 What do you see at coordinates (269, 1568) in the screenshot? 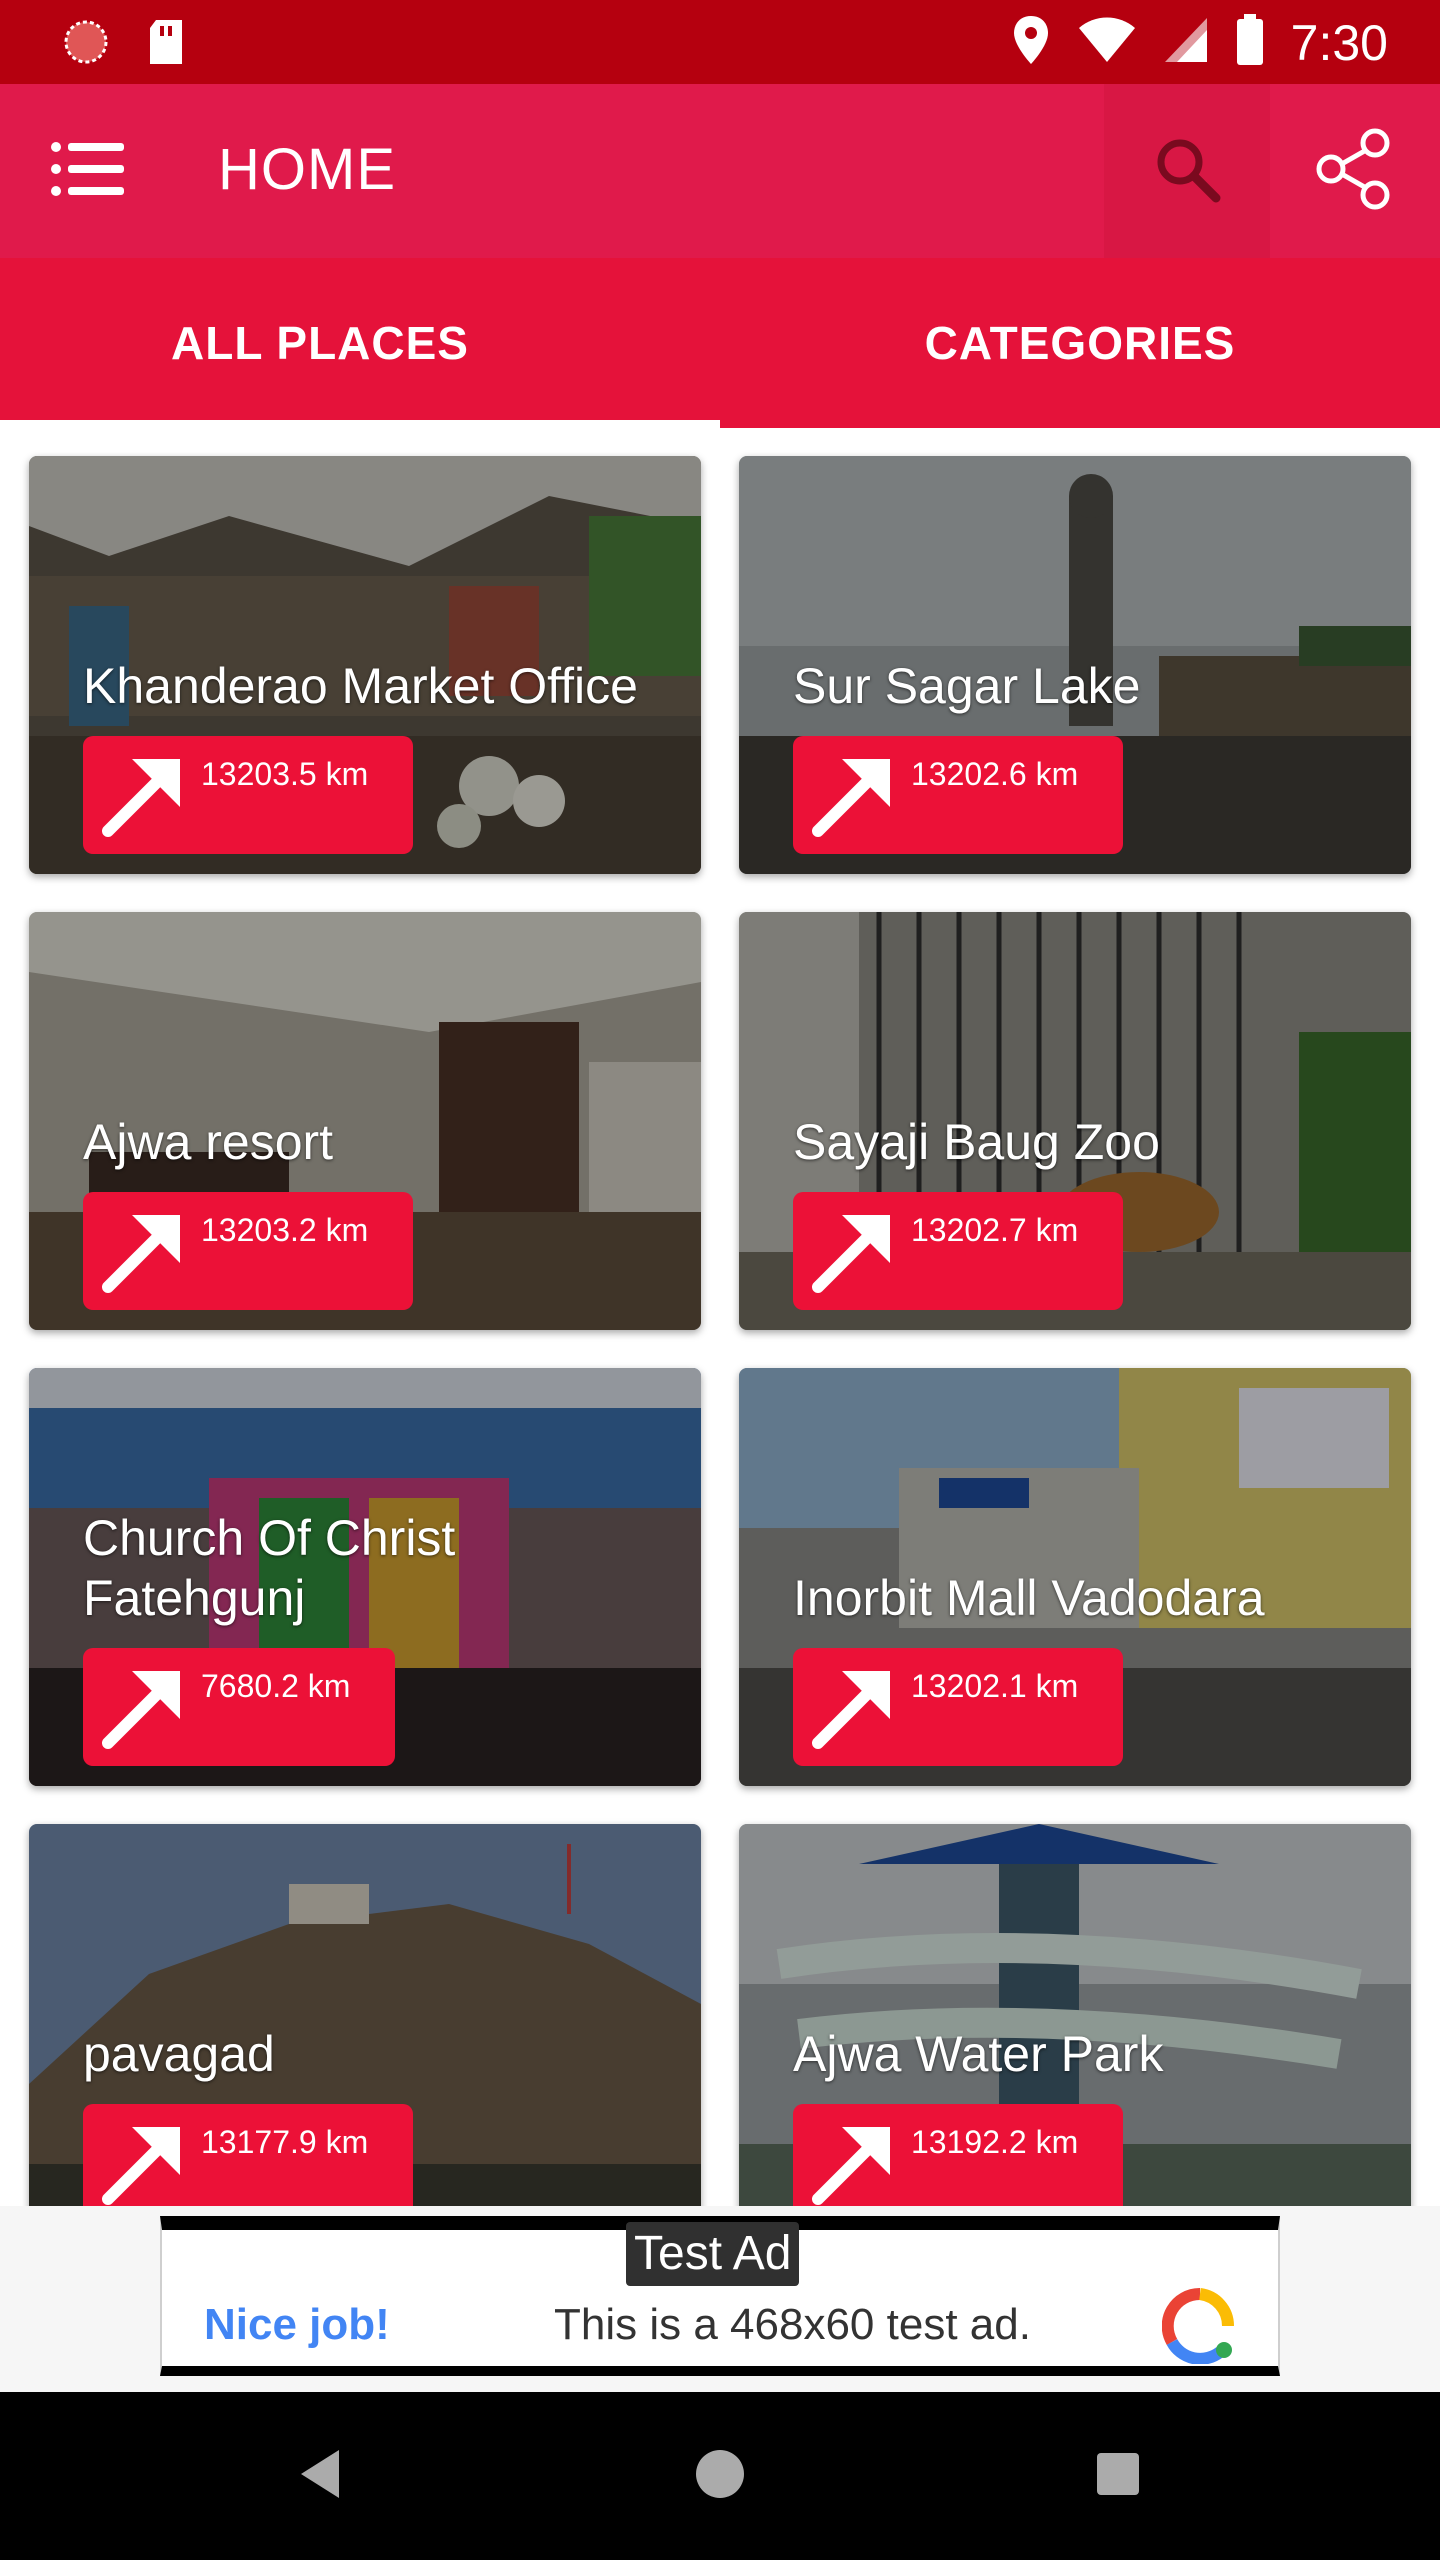
I see `place-name: Church Of Christ Fatehgunj` at bounding box center [269, 1568].